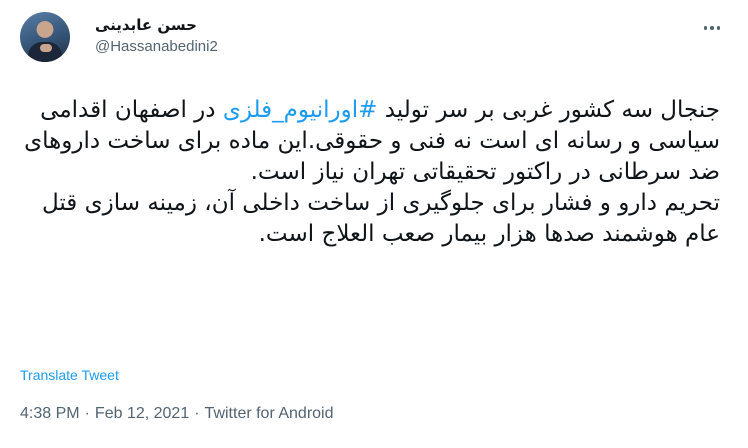 This screenshot has height=448, width=748. What do you see at coordinates (69, 375) in the screenshot?
I see `translate-tweet-link: Translate Tweet` at bounding box center [69, 375].